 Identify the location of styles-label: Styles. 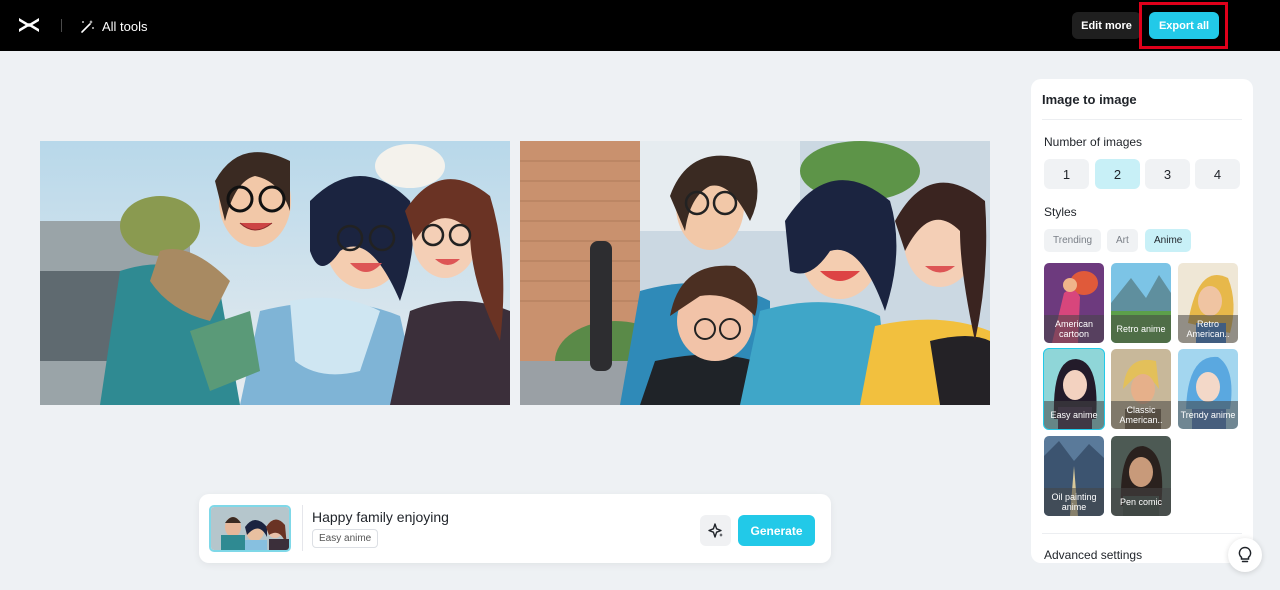
(1060, 212).